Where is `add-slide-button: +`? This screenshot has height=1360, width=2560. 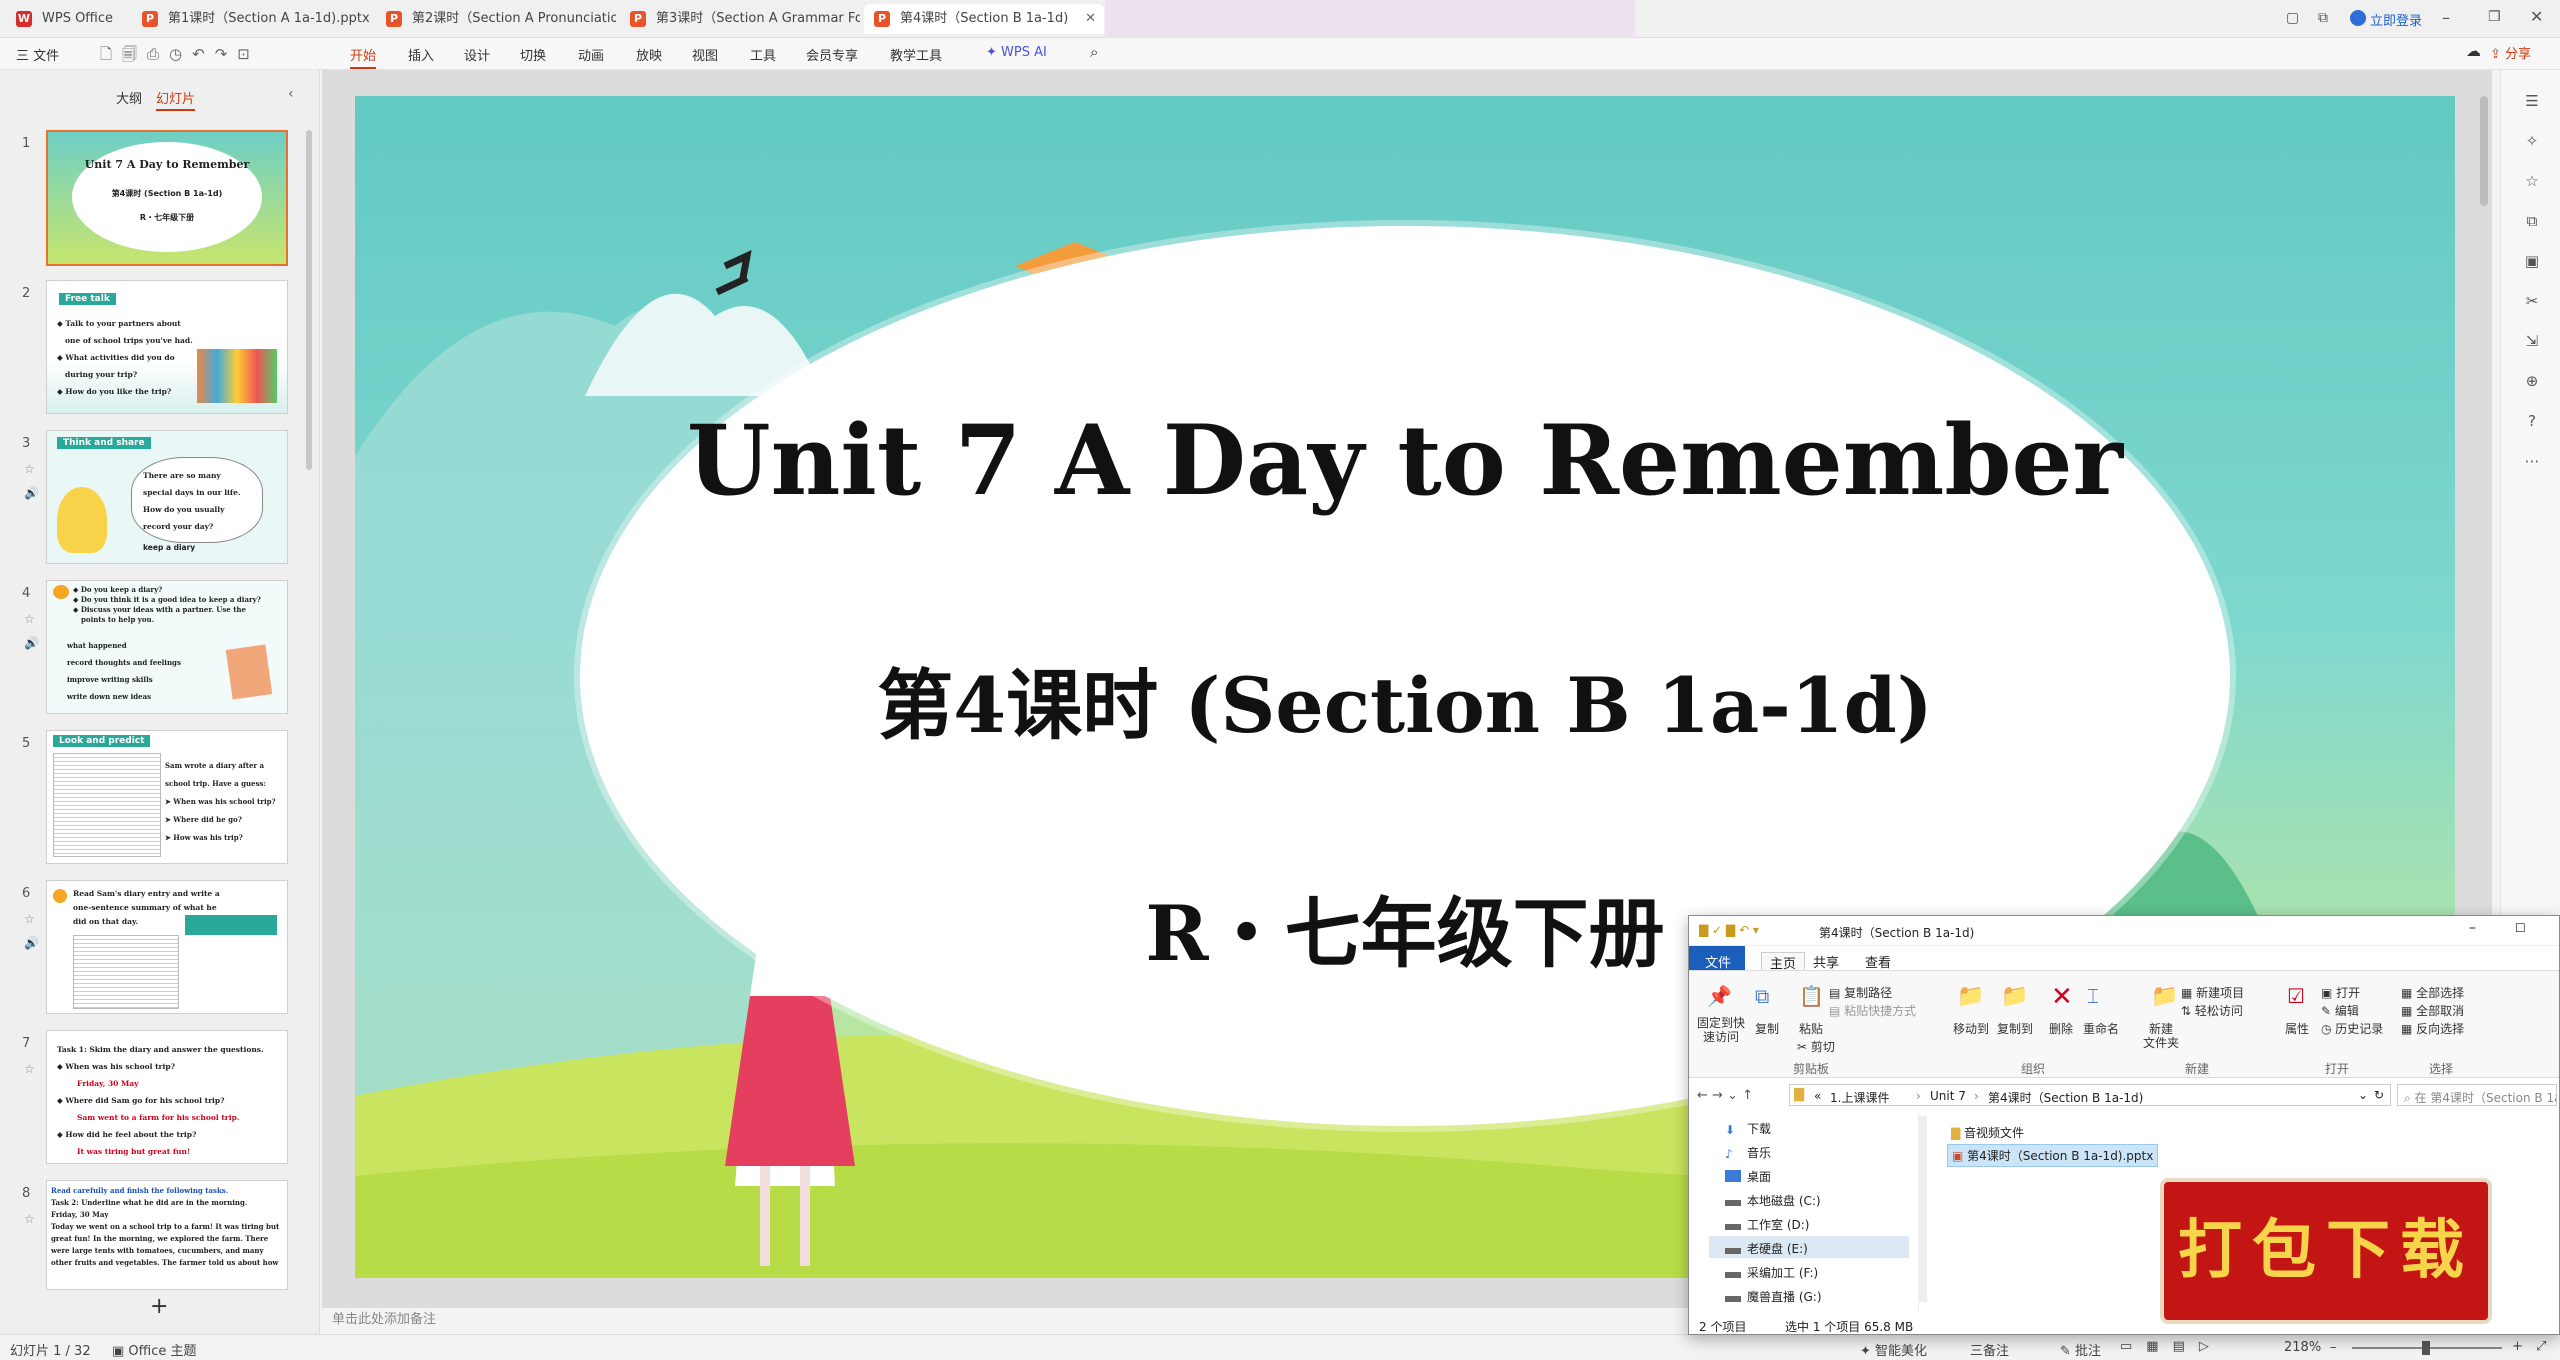
add-slide-button: + is located at coordinates (159, 1306).